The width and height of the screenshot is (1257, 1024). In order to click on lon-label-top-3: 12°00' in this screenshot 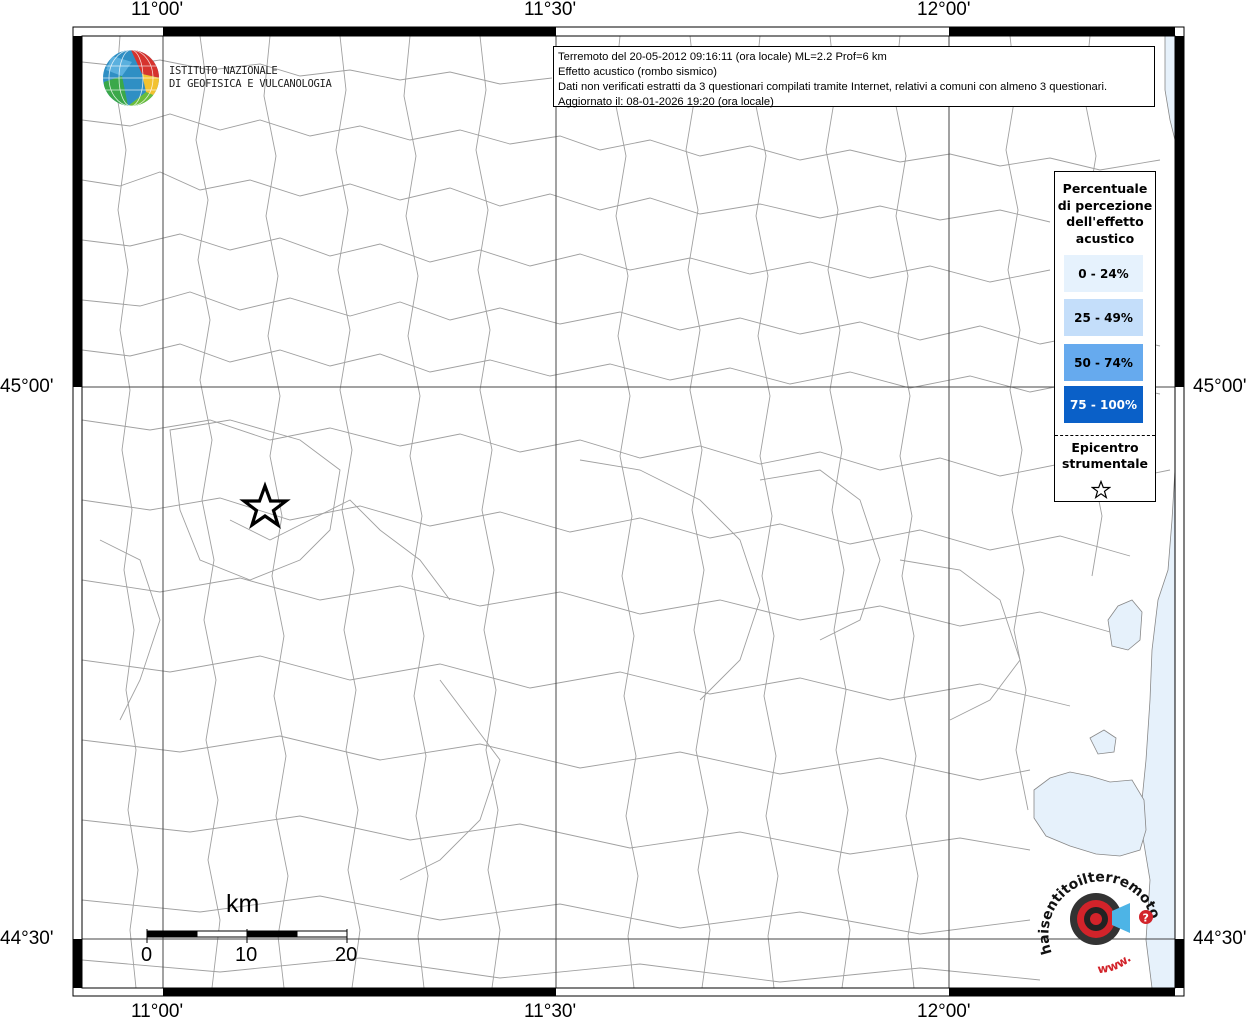, I will do `click(944, 10)`.